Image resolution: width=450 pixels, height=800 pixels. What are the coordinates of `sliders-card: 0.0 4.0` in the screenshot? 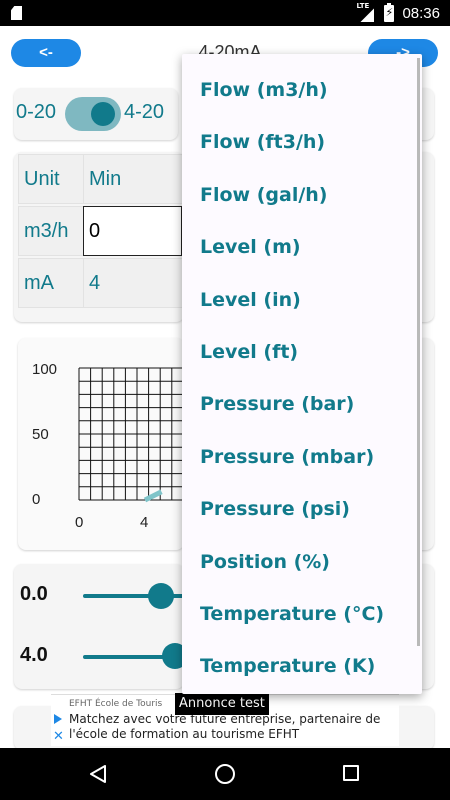 It's located at (101, 626).